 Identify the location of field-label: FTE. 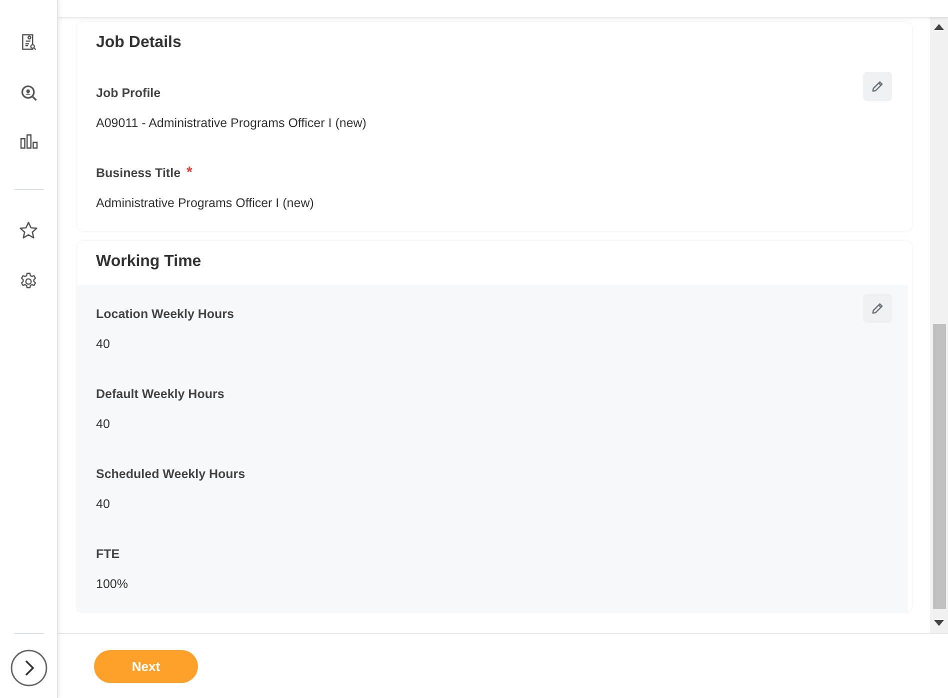
(108, 553).